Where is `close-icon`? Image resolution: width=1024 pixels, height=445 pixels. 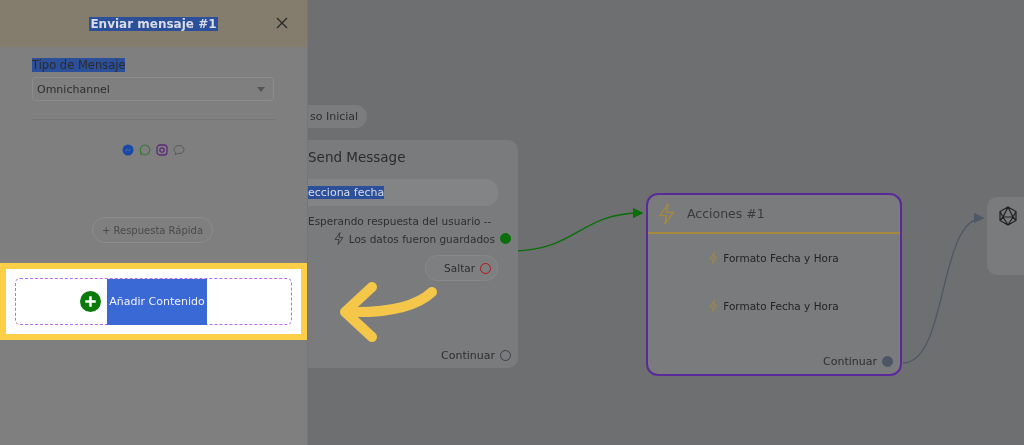
close-icon is located at coordinates (282, 23).